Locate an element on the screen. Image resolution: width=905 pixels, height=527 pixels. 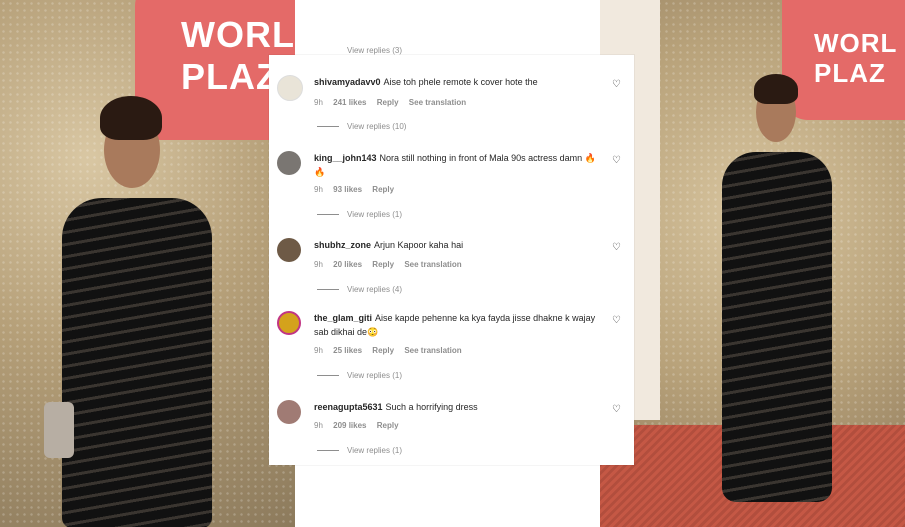
right-figure-dress is located at coordinates (777, 327).